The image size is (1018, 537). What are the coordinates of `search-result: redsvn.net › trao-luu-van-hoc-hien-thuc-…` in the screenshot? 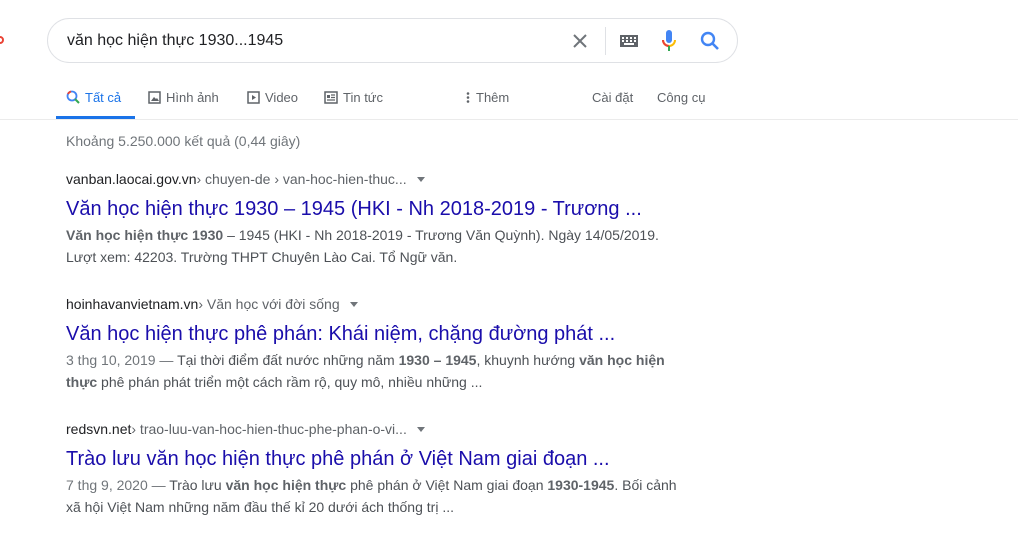 It's located at (376, 468).